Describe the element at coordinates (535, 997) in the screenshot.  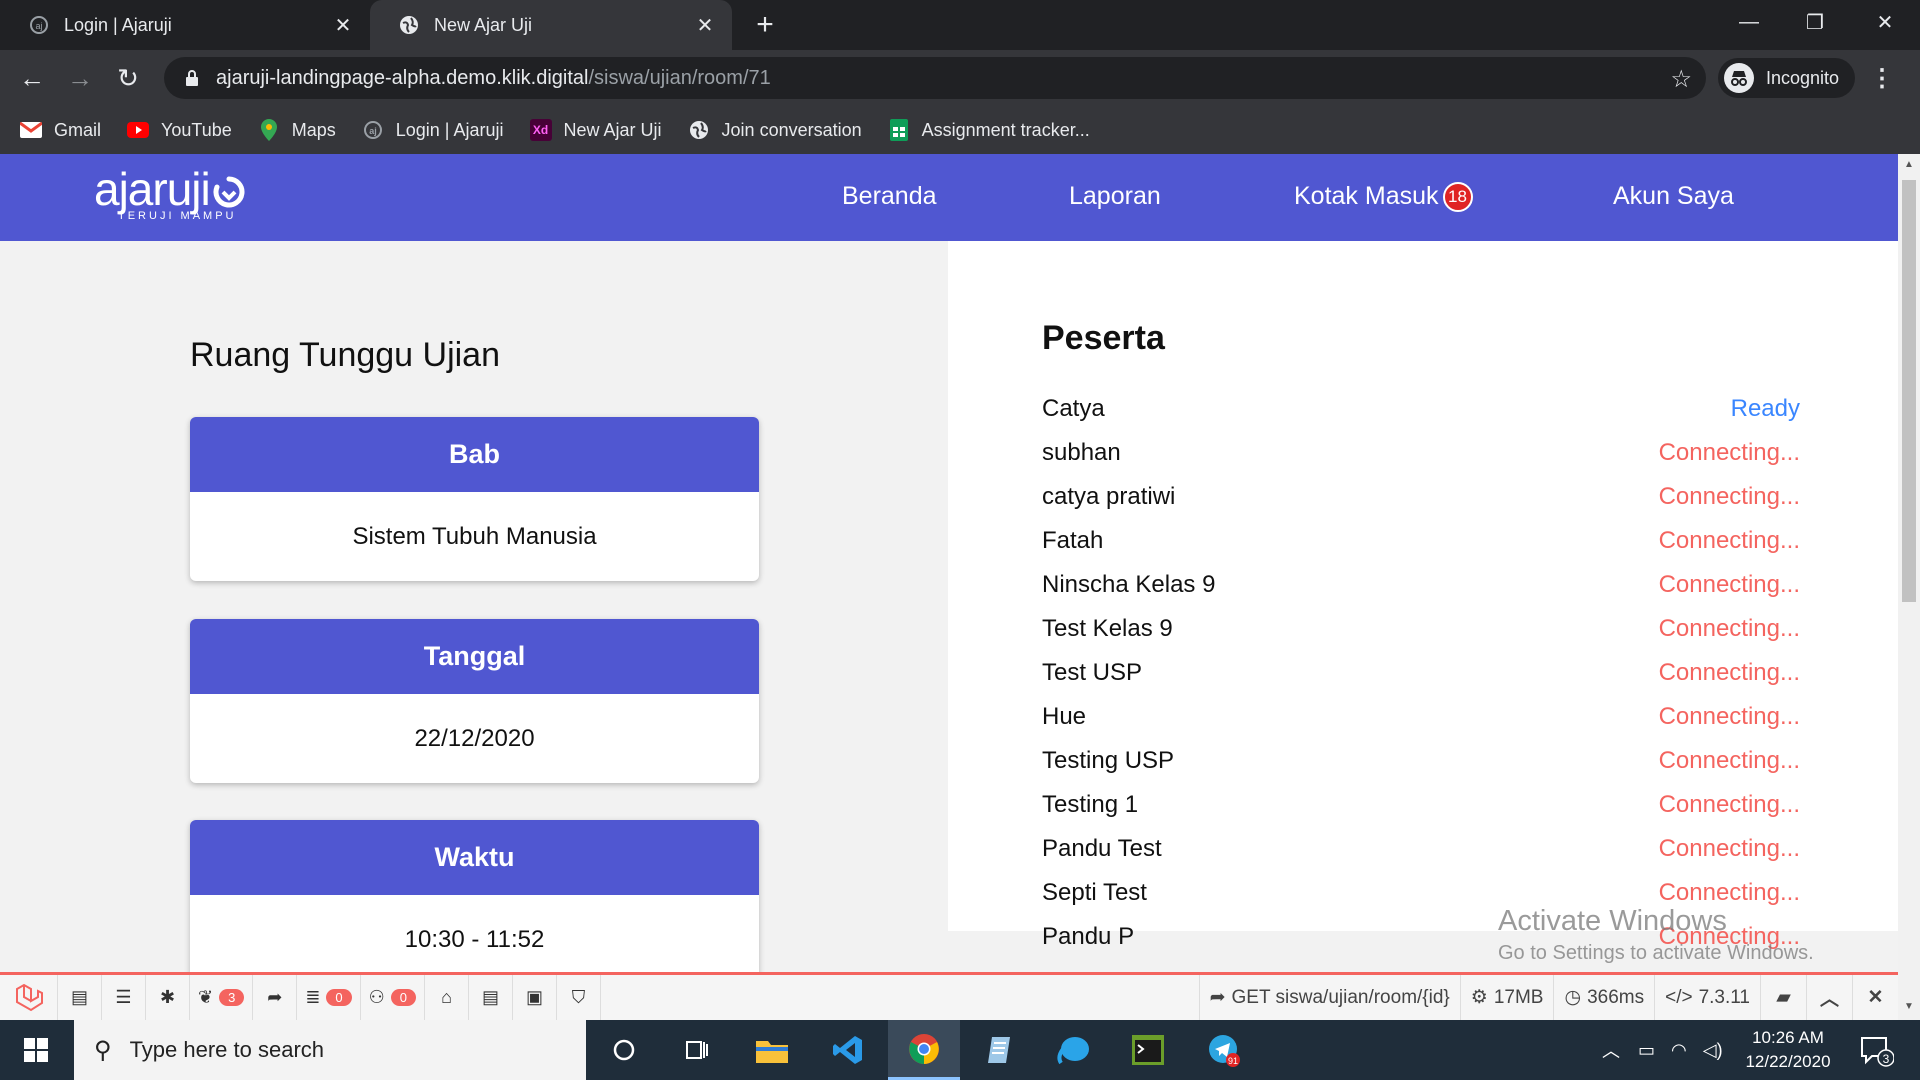
I see `session-archive-icon: ▣` at that location.